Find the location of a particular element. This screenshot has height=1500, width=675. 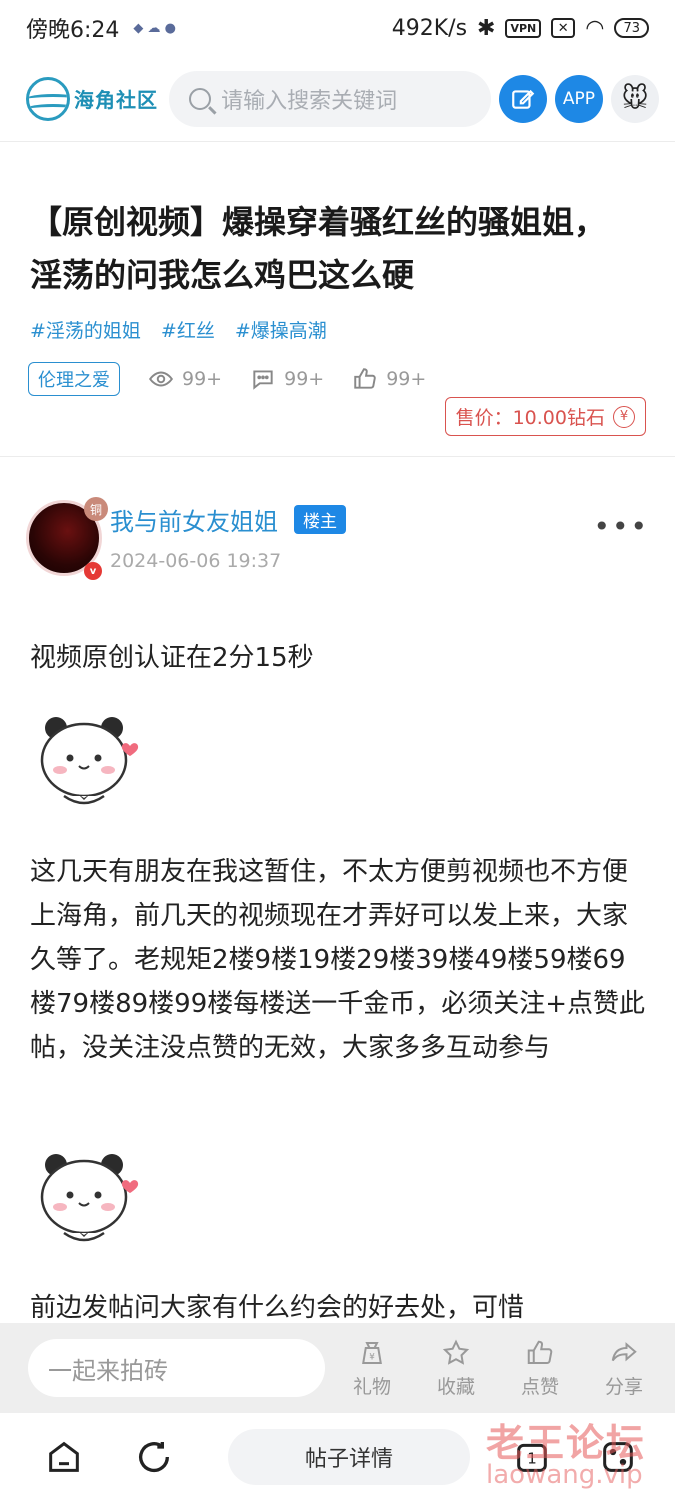

verified-icon: v is located at coordinates (93, 571).